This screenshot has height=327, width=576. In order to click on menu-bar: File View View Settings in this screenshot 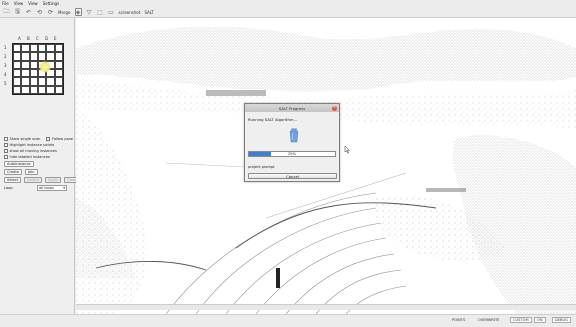, I will do `click(288, 3)`.